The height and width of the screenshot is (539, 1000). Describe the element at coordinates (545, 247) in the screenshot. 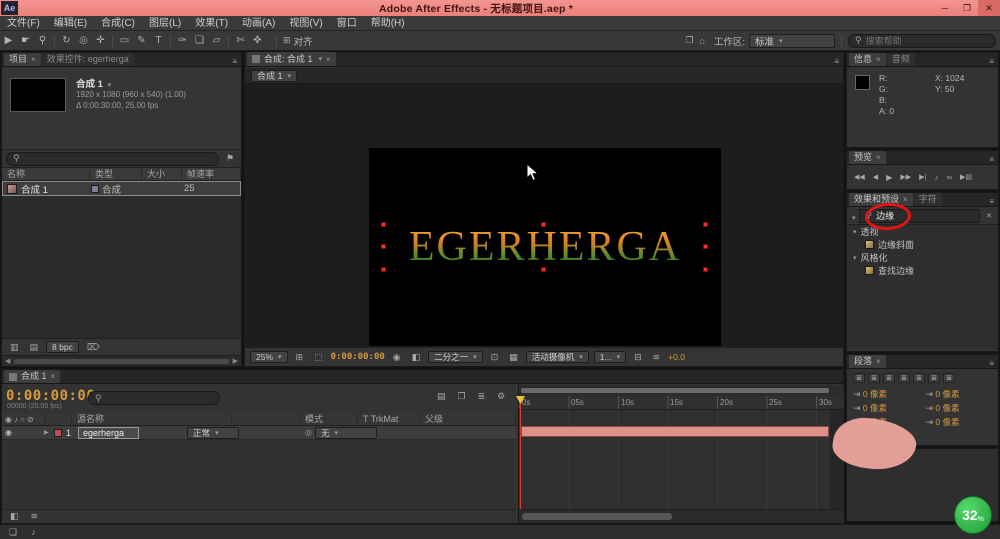

I see `canvas-title-text: EGERHERGA` at that location.